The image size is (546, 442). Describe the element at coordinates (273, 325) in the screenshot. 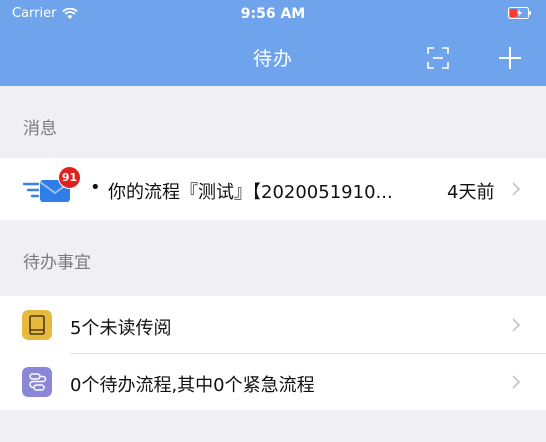

I see `todo-item-unread-circulation: 5个未读传阅` at that location.